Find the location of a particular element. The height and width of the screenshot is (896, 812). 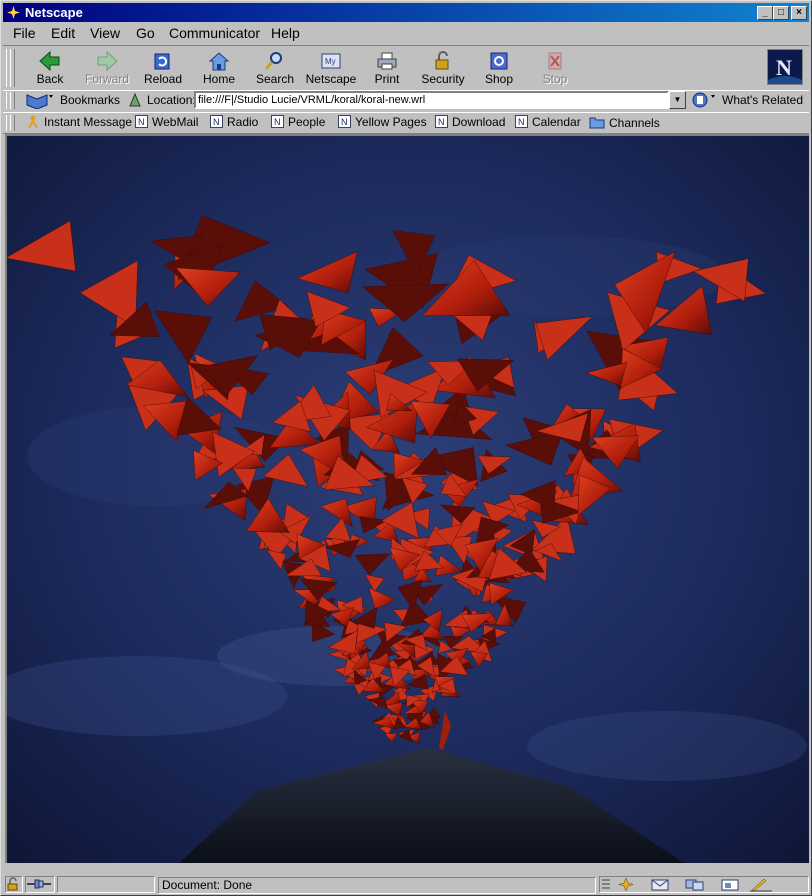

status-text: Document: Done is located at coordinates (377, 885).